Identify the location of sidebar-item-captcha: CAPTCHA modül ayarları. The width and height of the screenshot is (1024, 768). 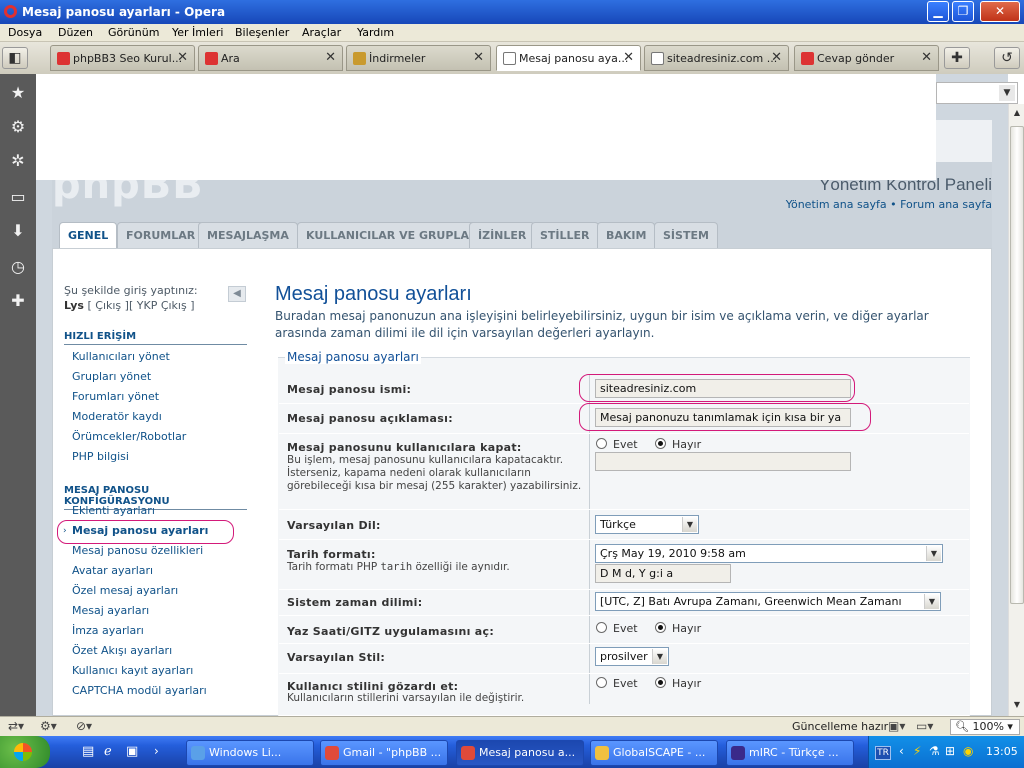
(139, 690).